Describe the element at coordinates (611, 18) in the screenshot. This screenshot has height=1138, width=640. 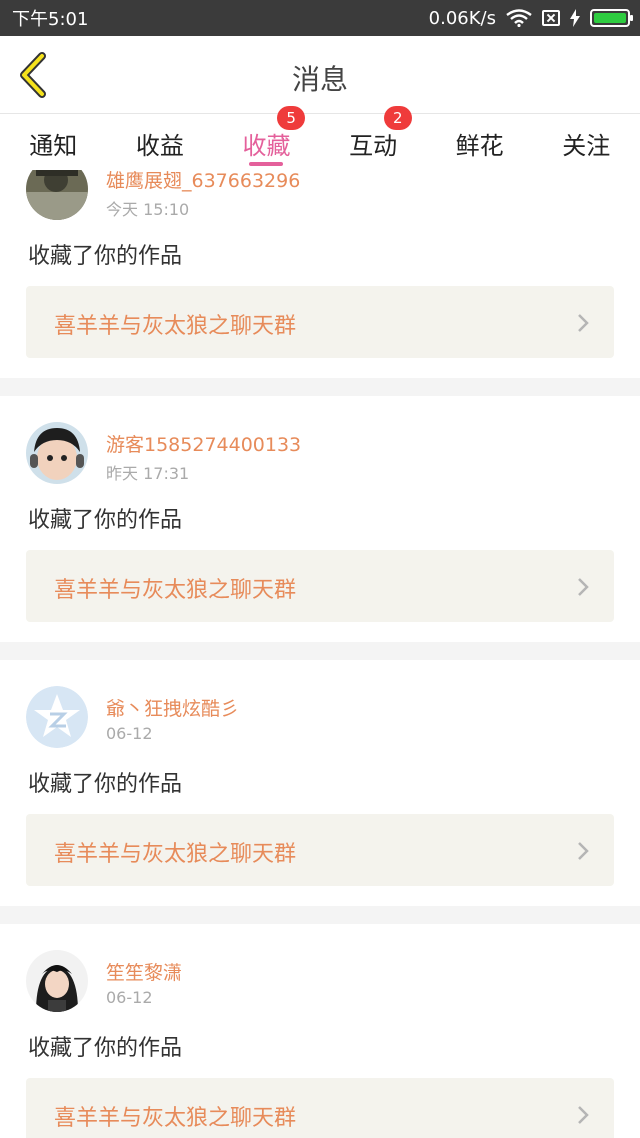
I see `battery-icon` at that location.